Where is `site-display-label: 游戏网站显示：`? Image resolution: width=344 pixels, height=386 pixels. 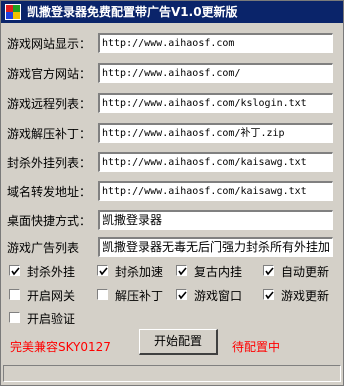
site-display-label: 游戏网站显示： is located at coordinates (49, 44).